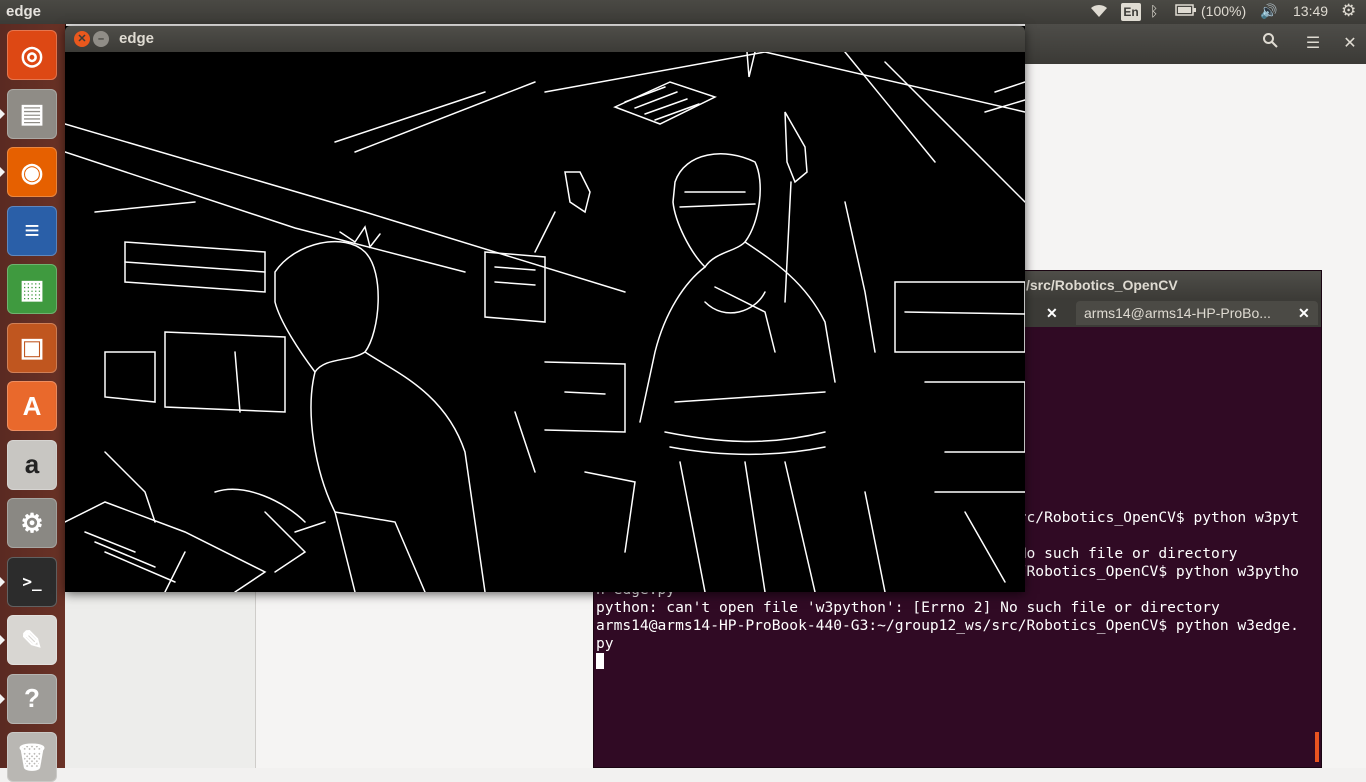  I want to click on window-minimize-button: –, so click(101, 39).